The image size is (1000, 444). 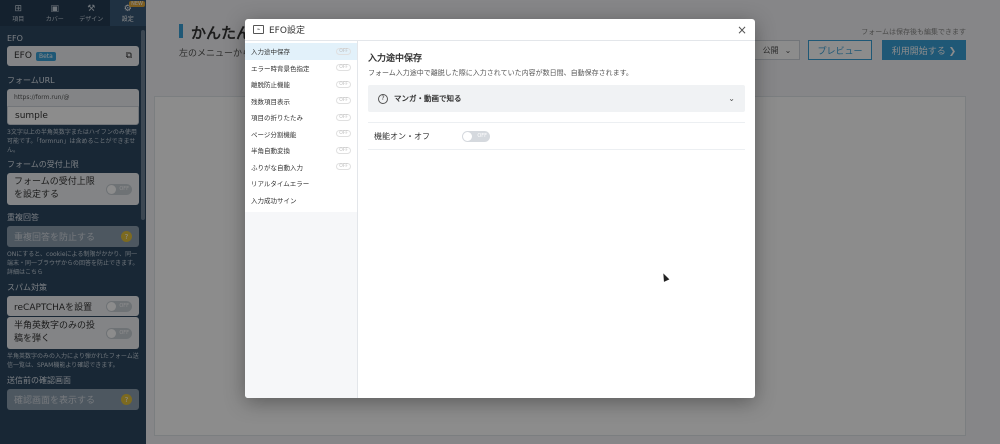 What do you see at coordinates (301, 183) in the screenshot?
I see `menu-item-realtime-error: リアルタイムエラー` at bounding box center [301, 183].